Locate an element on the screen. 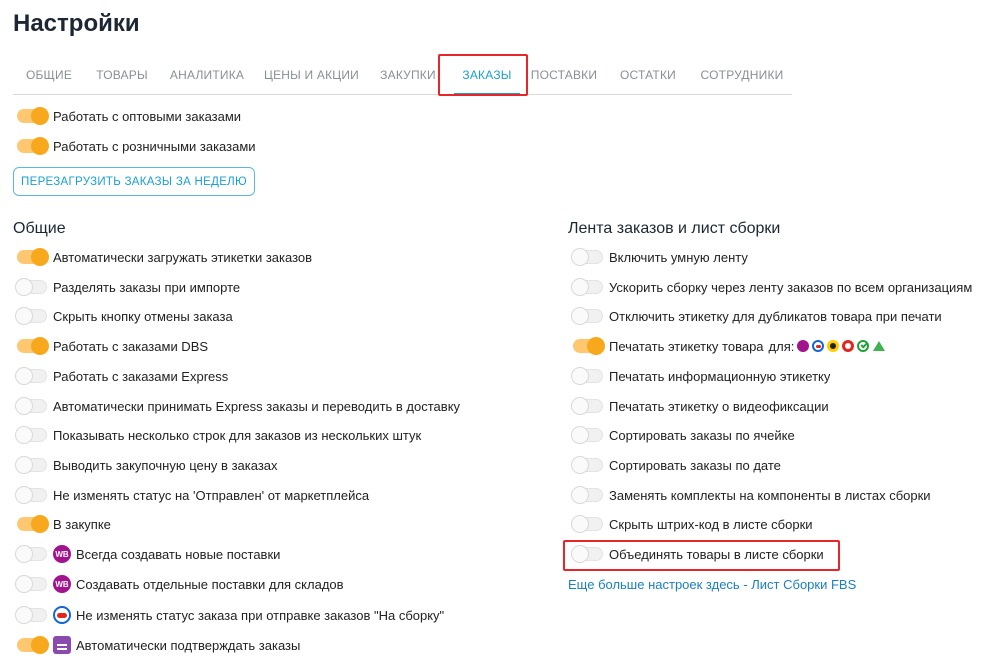  tab-prices-promos: ЦЕНЫ И АКЦИИ is located at coordinates (311, 76).